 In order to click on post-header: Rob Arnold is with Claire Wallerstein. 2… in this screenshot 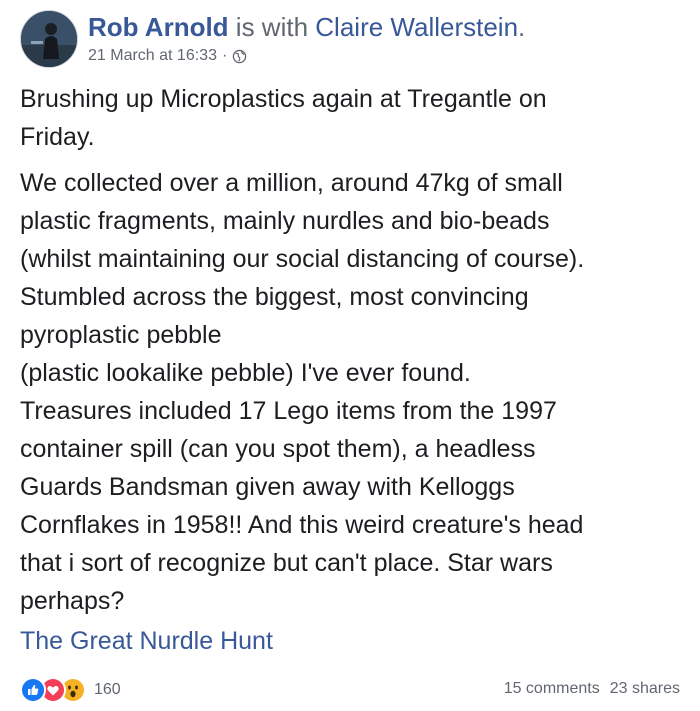, I will do `click(350, 39)`.